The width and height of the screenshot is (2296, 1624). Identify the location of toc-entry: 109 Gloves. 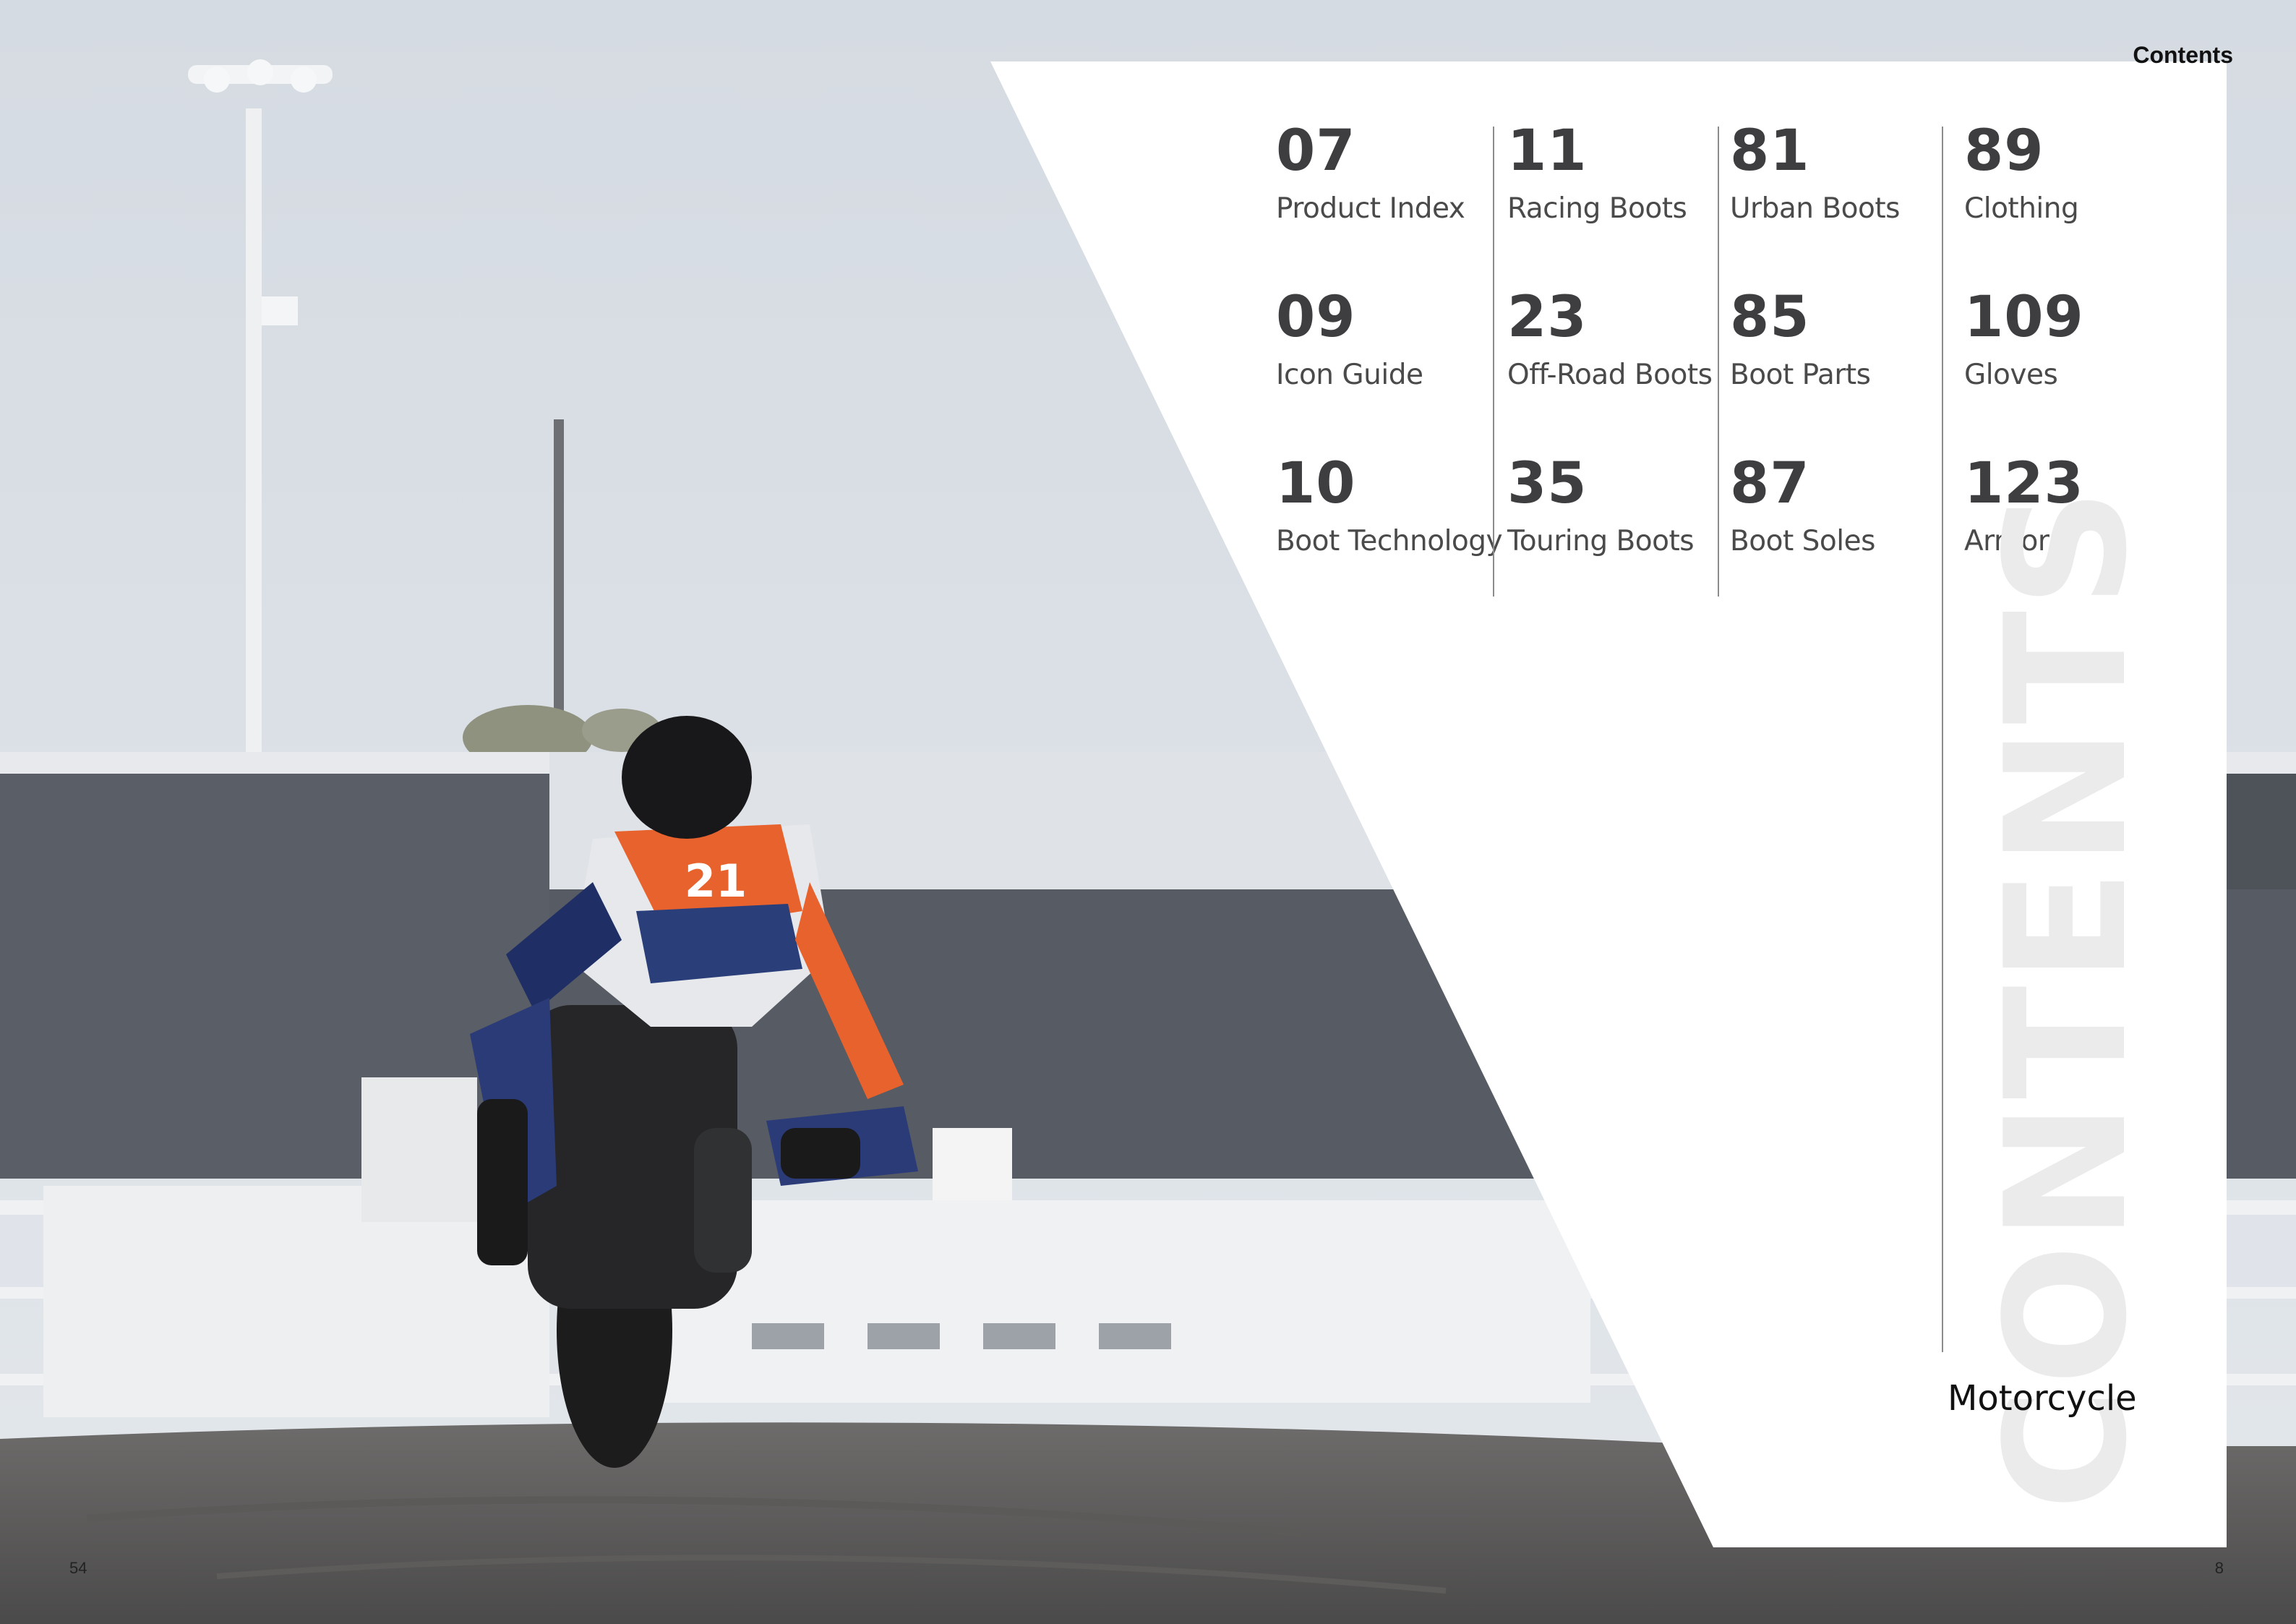
(2024, 358).